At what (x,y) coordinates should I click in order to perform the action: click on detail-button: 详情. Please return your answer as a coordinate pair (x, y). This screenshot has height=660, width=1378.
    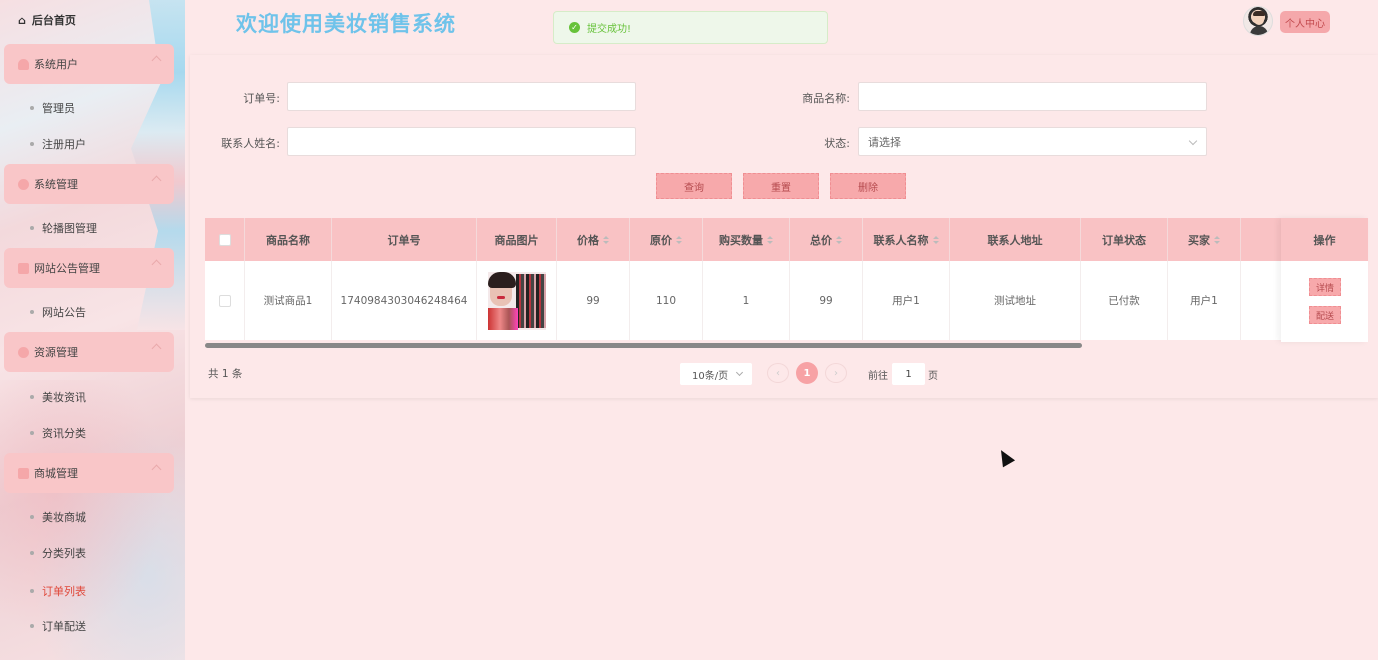
    Looking at the image, I should click on (1325, 287).